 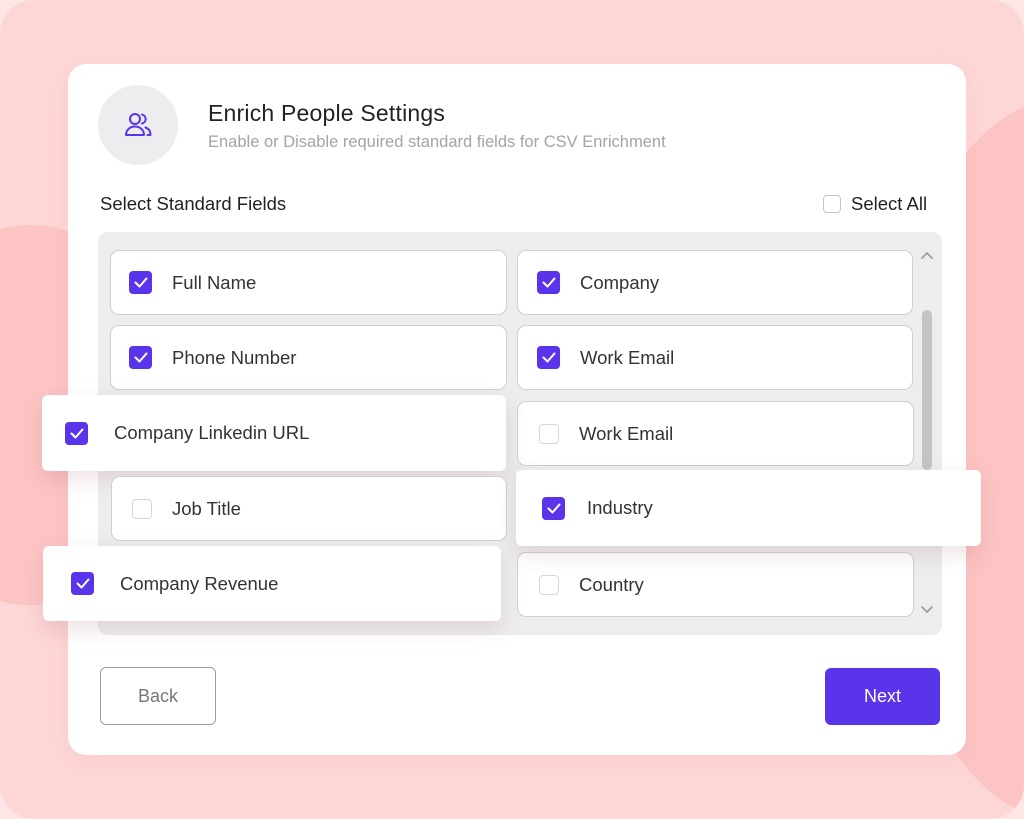 What do you see at coordinates (212, 432) in the screenshot?
I see `field-label: Company Linkedin URL` at bounding box center [212, 432].